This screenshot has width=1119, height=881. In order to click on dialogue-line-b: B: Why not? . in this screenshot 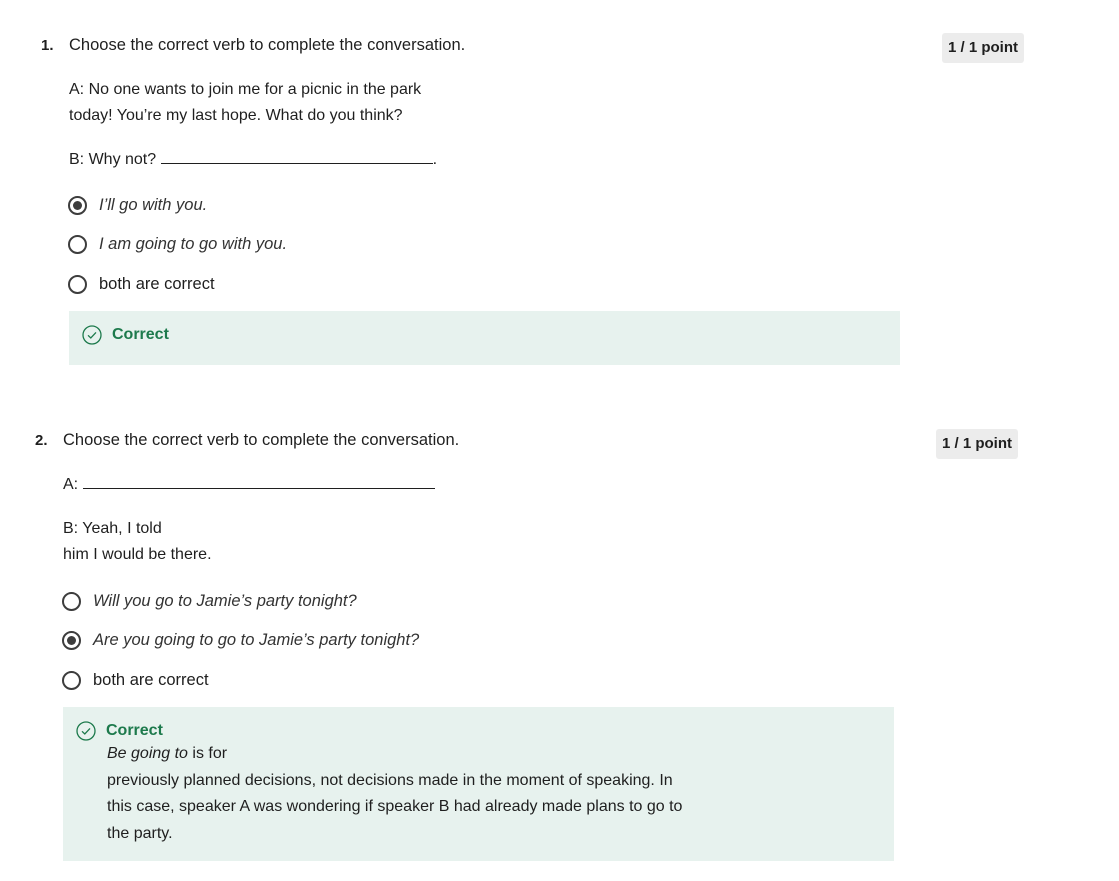, I will do `click(253, 160)`.